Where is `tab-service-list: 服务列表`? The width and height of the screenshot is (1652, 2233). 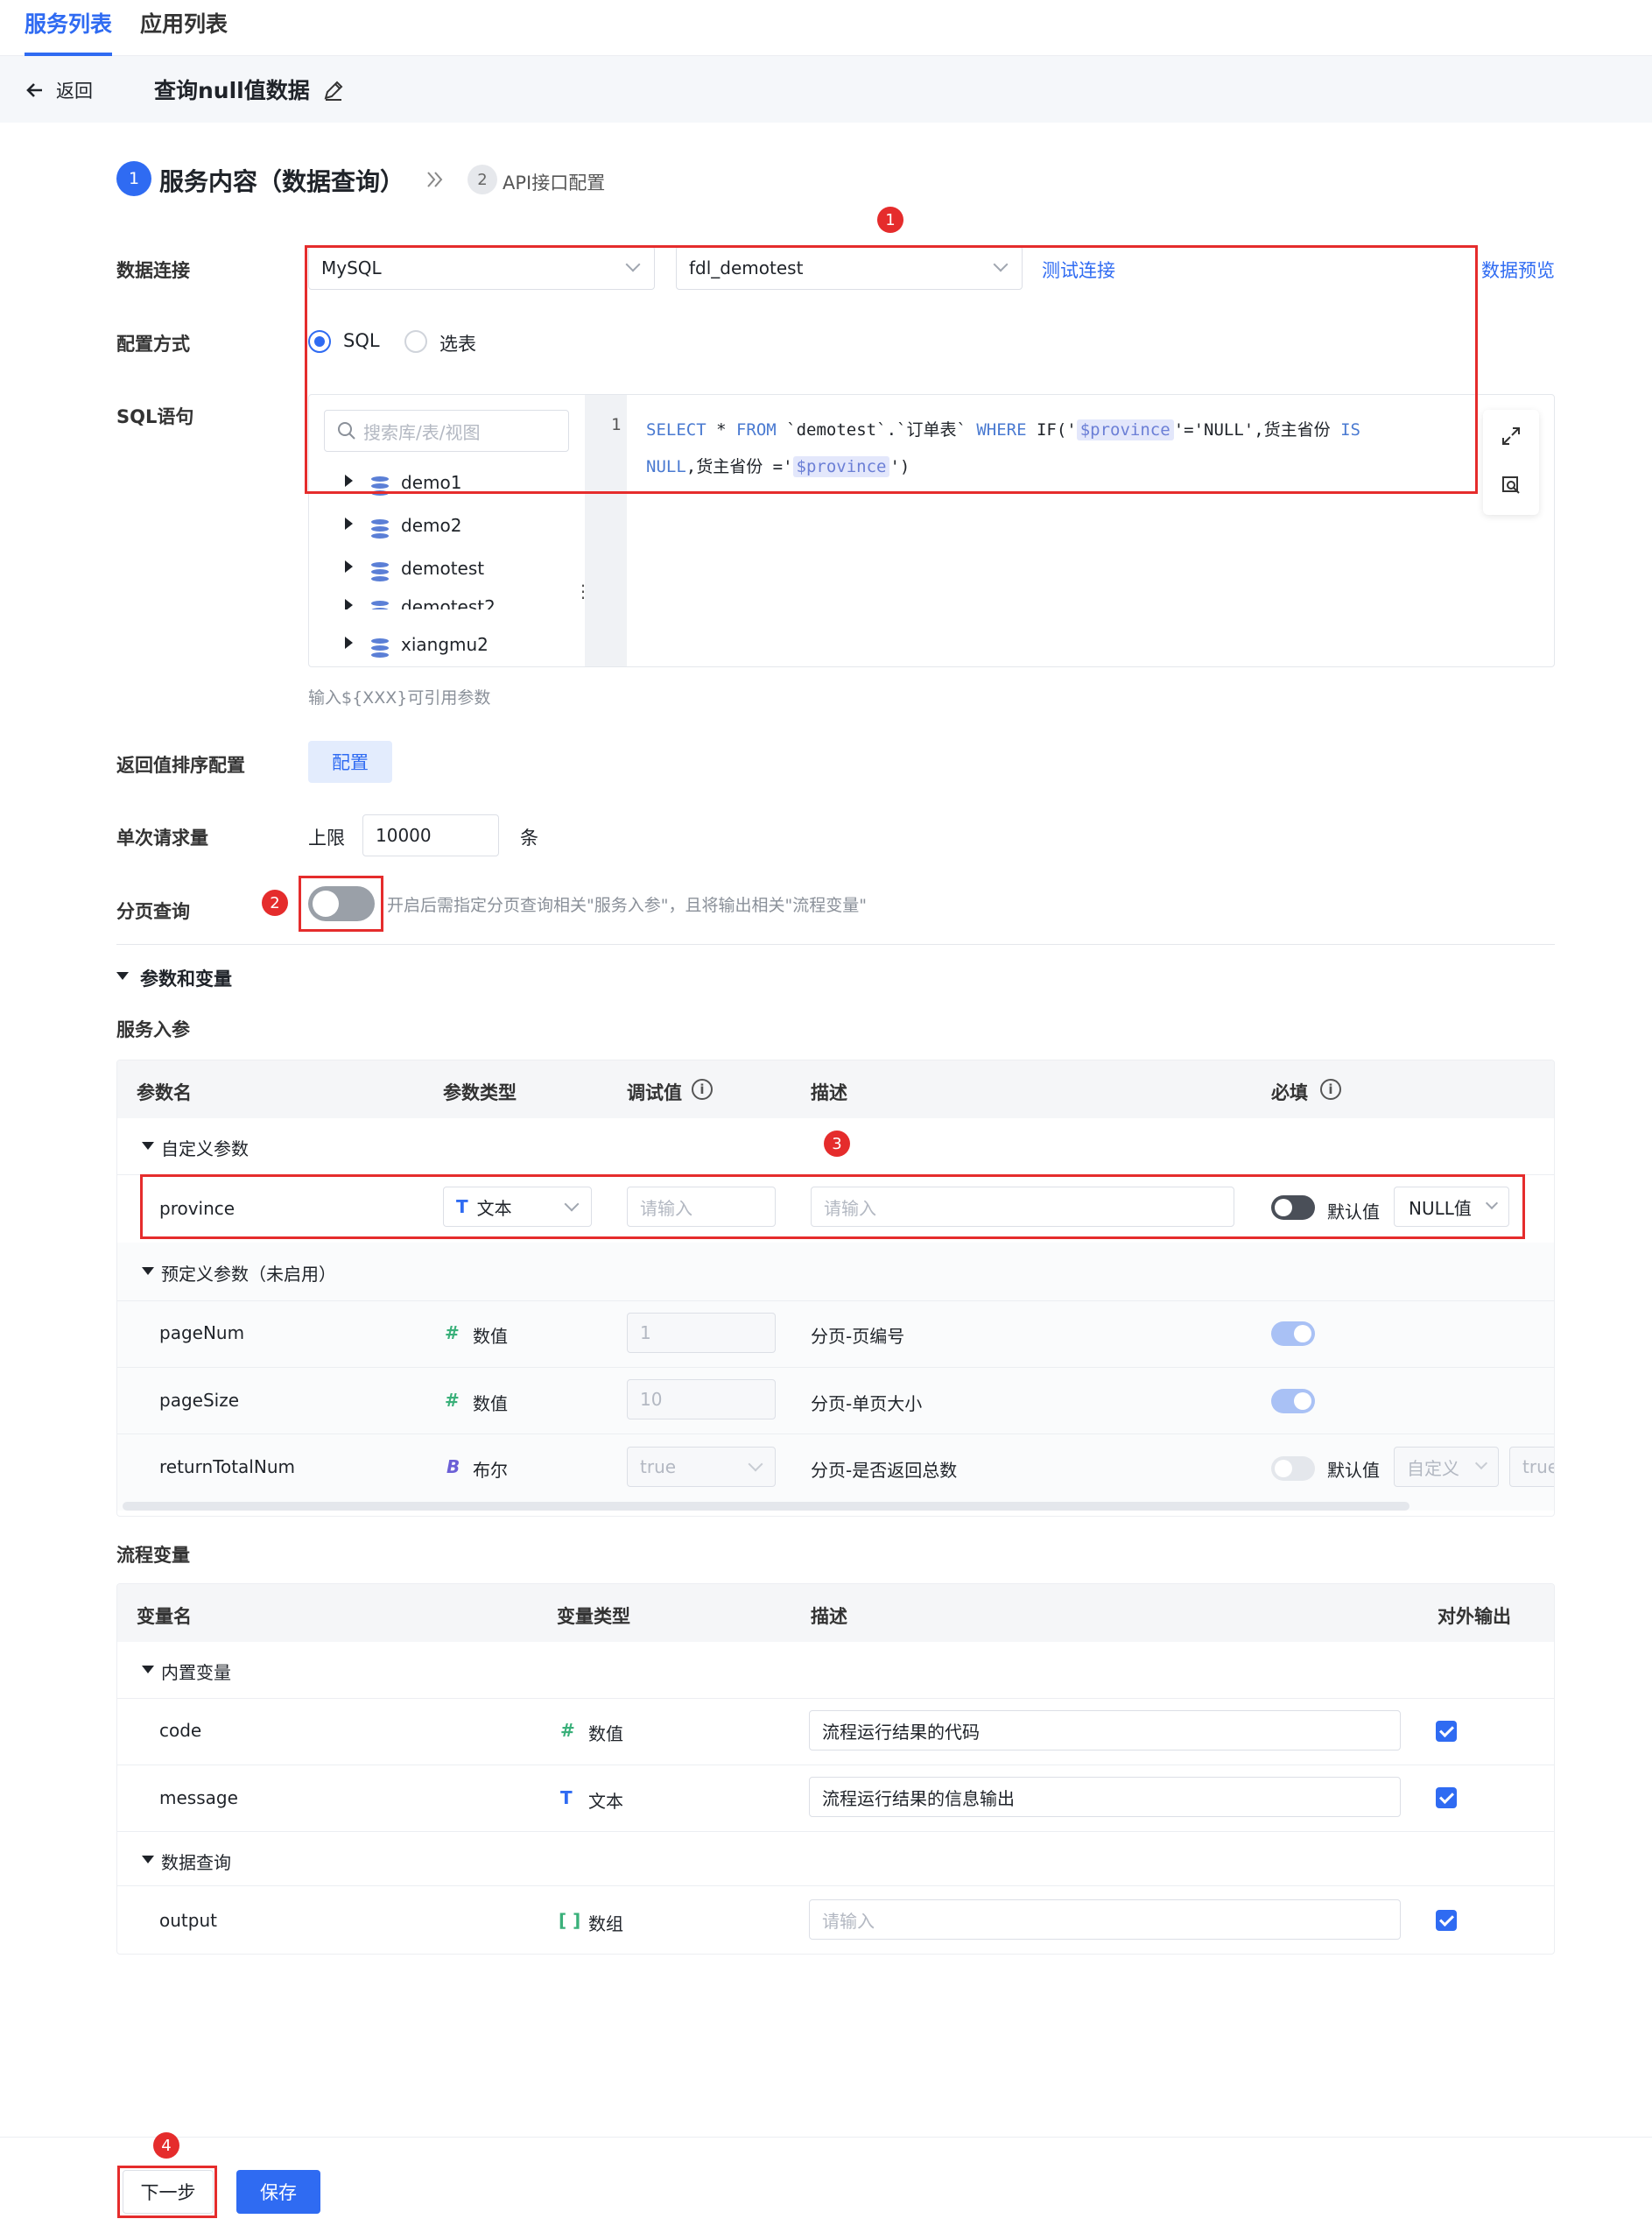 tab-service-list: 服务列表 is located at coordinates (68, 23).